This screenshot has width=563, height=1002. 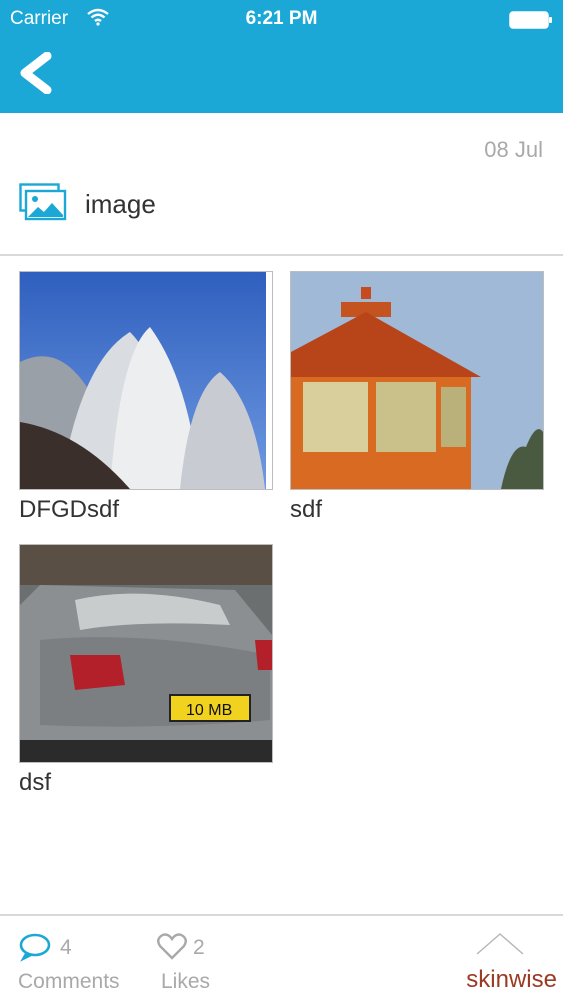 I want to click on comments-button: 4 Comments, so click(x=73, y=965).